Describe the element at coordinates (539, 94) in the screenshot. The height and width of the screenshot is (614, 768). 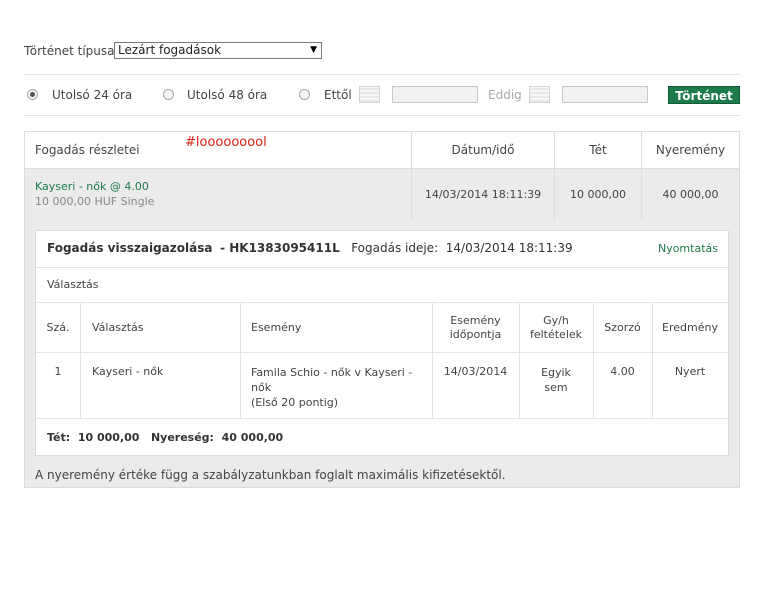
I see `calendar-until-icon` at that location.